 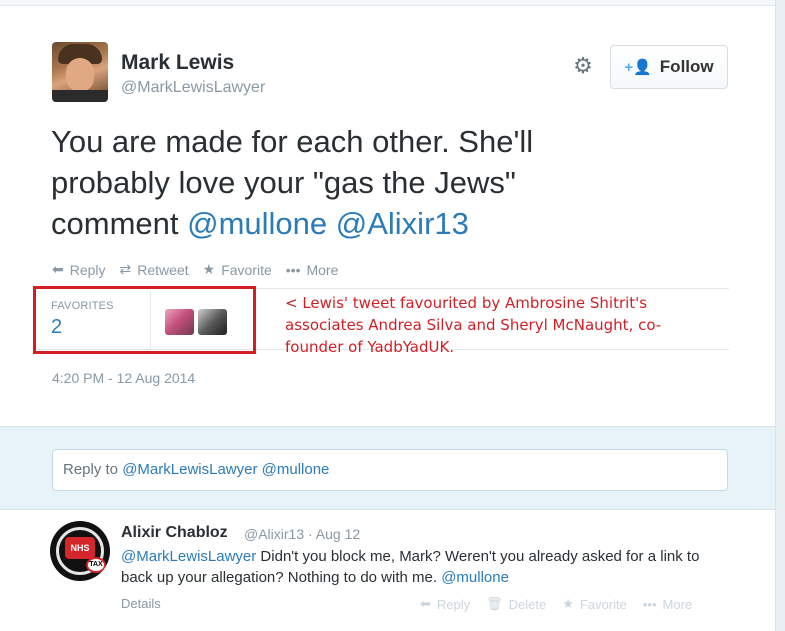 What do you see at coordinates (195, 269) in the screenshot?
I see `tweet-actions: ⬅ Reply ⇄ Retweet ★ Favorite ••• More` at bounding box center [195, 269].